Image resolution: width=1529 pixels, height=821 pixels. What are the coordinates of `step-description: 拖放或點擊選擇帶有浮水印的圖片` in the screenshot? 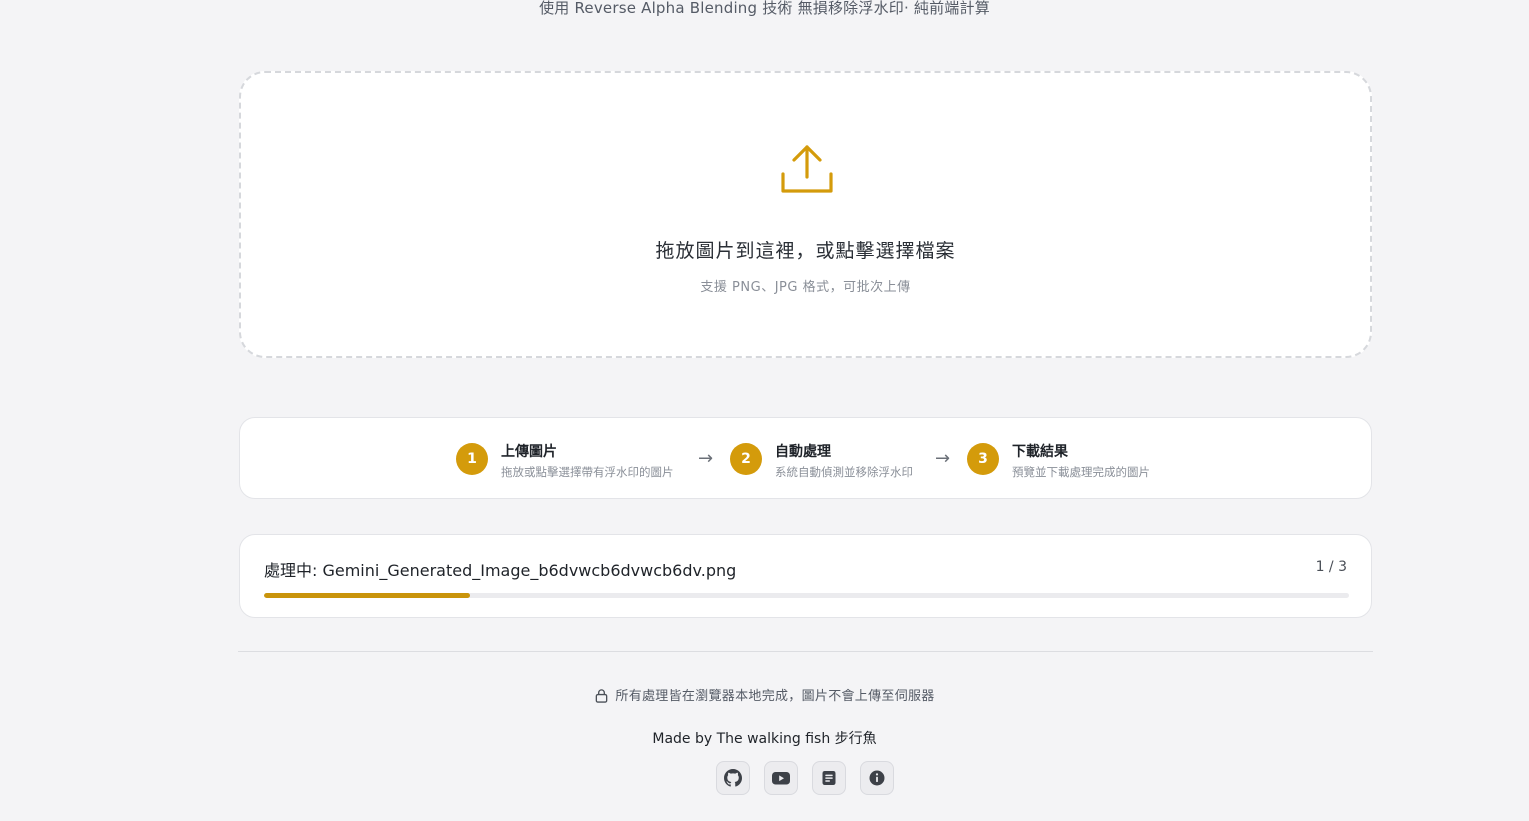 It's located at (587, 472).